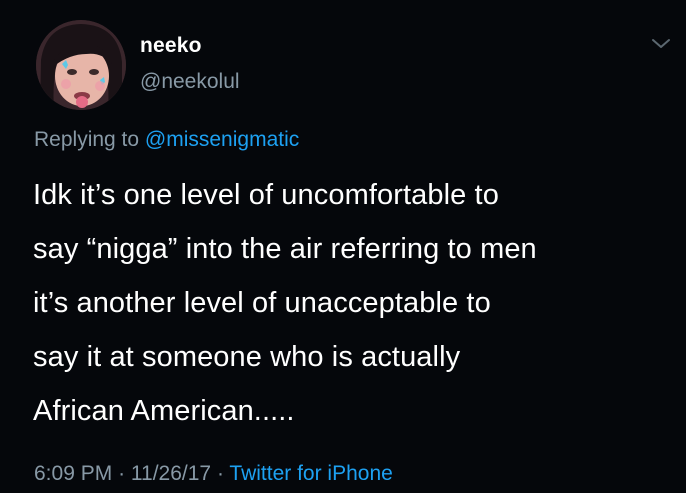 The height and width of the screenshot is (493, 686). Describe the element at coordinates (87, 139) in the screenshot. I see `reply-prefix: Replying to` at that location.